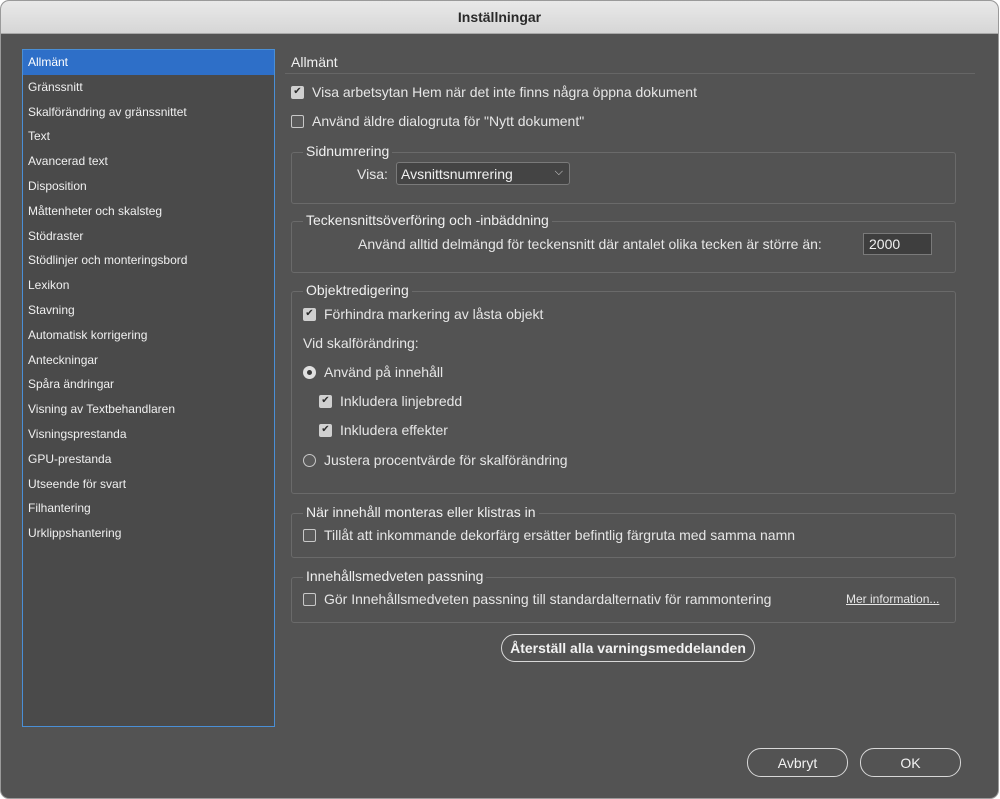 This screenshot has width=1000, height=799. What do you see at coordinates (297, 121) in the screenshot?
I see `legacy-dialog-checkbox` at bounding box center [297, 121].